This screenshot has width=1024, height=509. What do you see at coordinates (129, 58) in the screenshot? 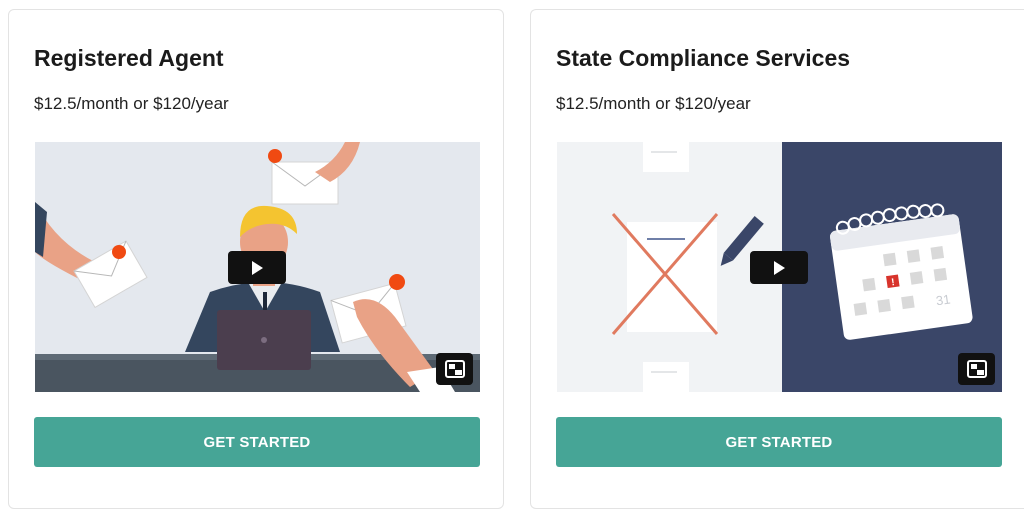
I see `card-title: Registered Agent` at bounding box center [129, 58].